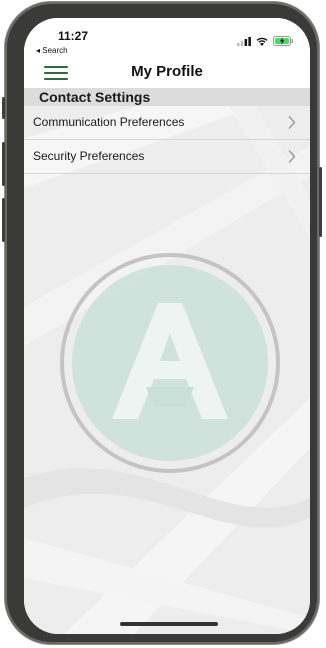 The width and height of the screenshot is (326, 648). What do you see at coordinates (109, 122) in the screenshot?
I see `list-item-label: Communication Preferences` at bounding box center [109, 122].